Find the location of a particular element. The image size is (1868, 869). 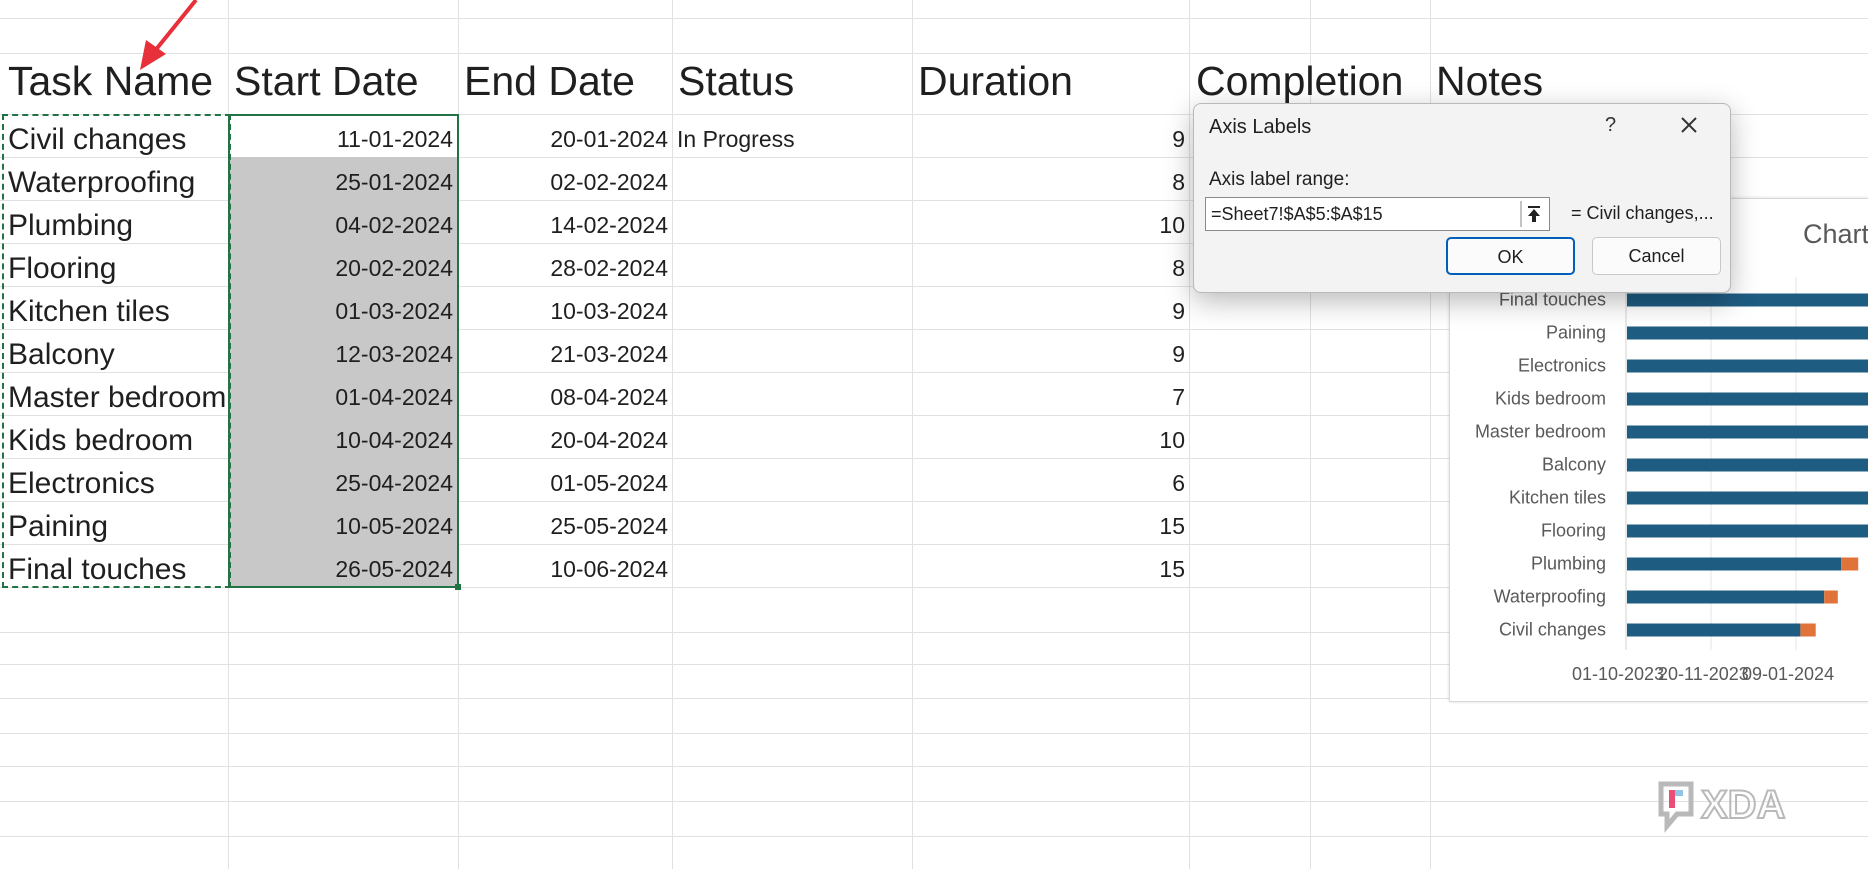

column-header: End Date is located at coordinates (549, 81).